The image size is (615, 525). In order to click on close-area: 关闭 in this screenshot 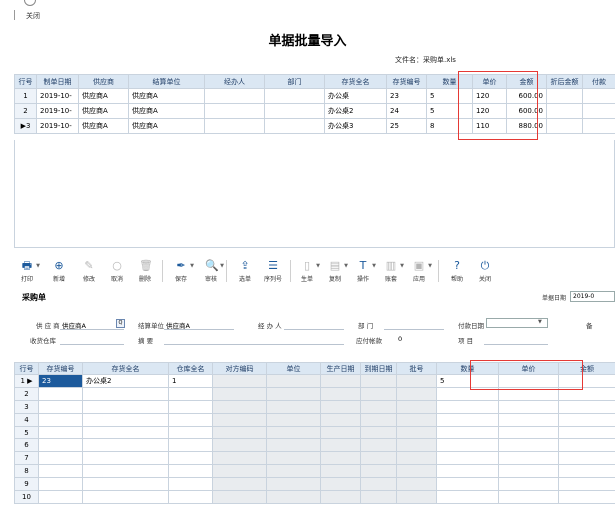, I will do `click(30, 11)`.